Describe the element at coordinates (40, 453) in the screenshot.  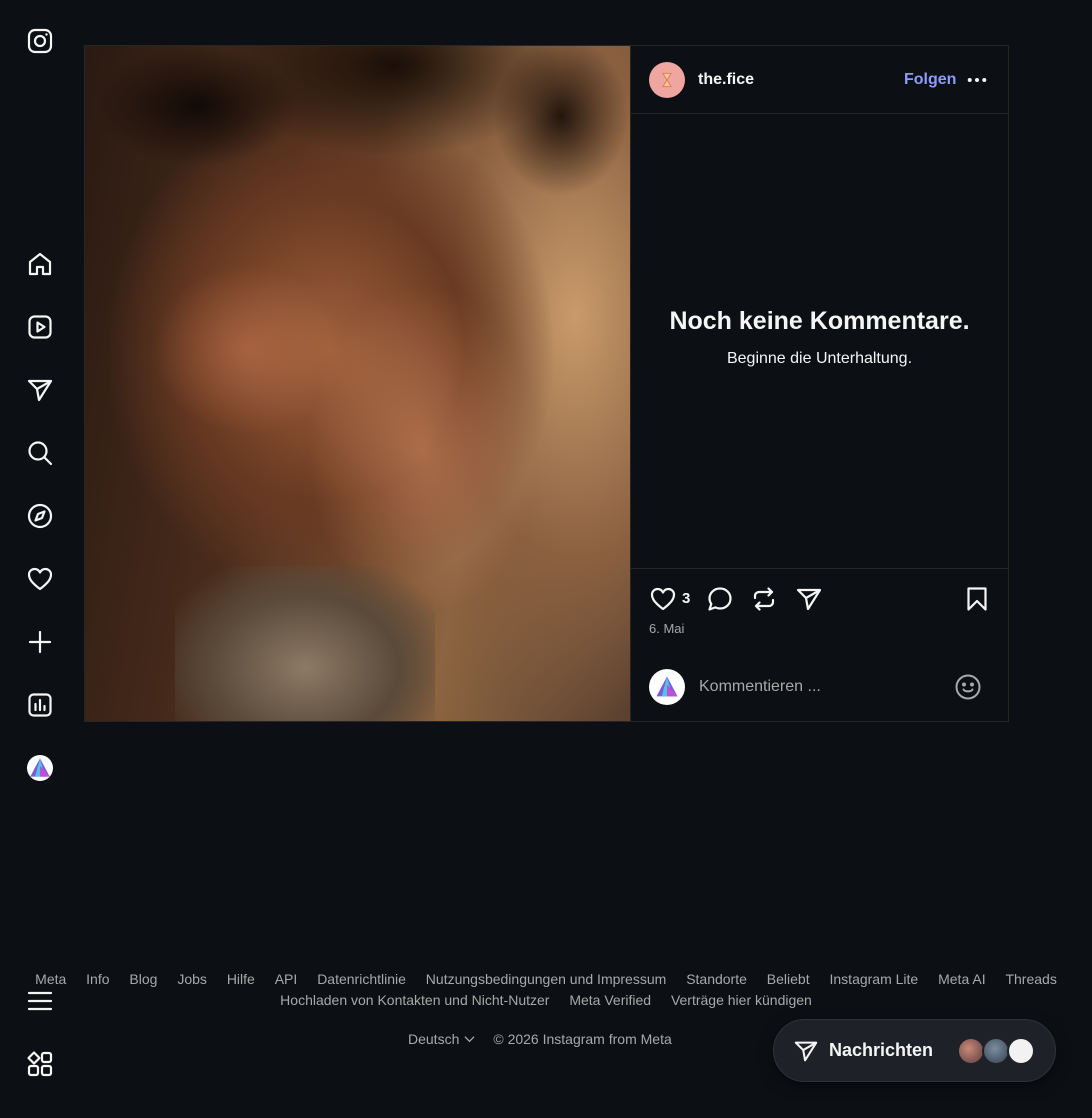
I see `search-icon` at that location.